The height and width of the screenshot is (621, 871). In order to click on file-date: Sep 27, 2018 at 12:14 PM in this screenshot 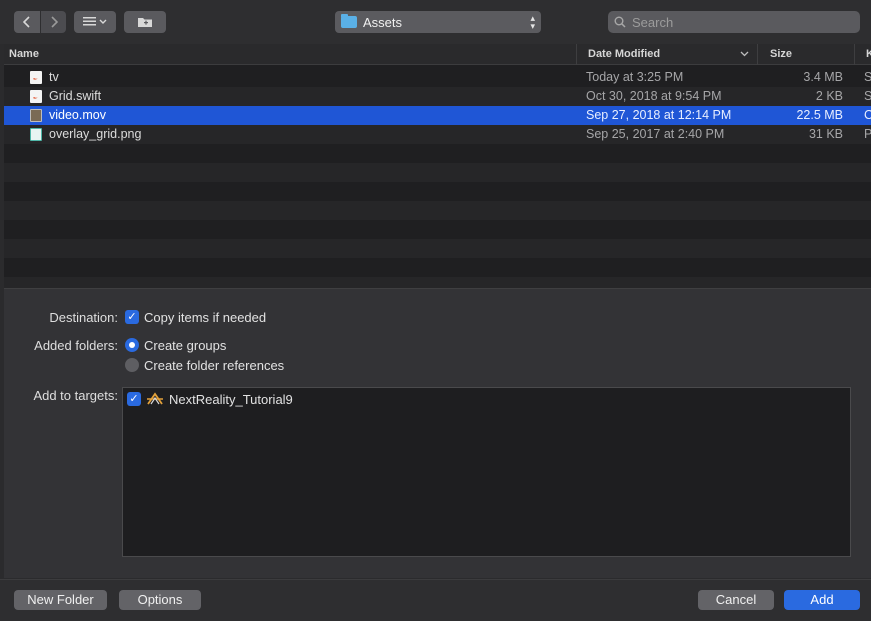, I will do `click(659, 115)`.